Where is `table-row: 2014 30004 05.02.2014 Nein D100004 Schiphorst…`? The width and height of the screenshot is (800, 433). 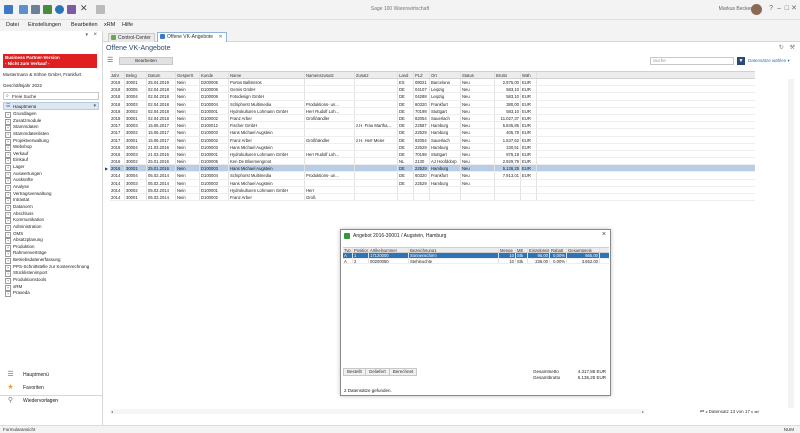
table-row: 2014 30004 05.02.2014 Nein D100004 Schiphorst… is located at coordinates (432, 176).